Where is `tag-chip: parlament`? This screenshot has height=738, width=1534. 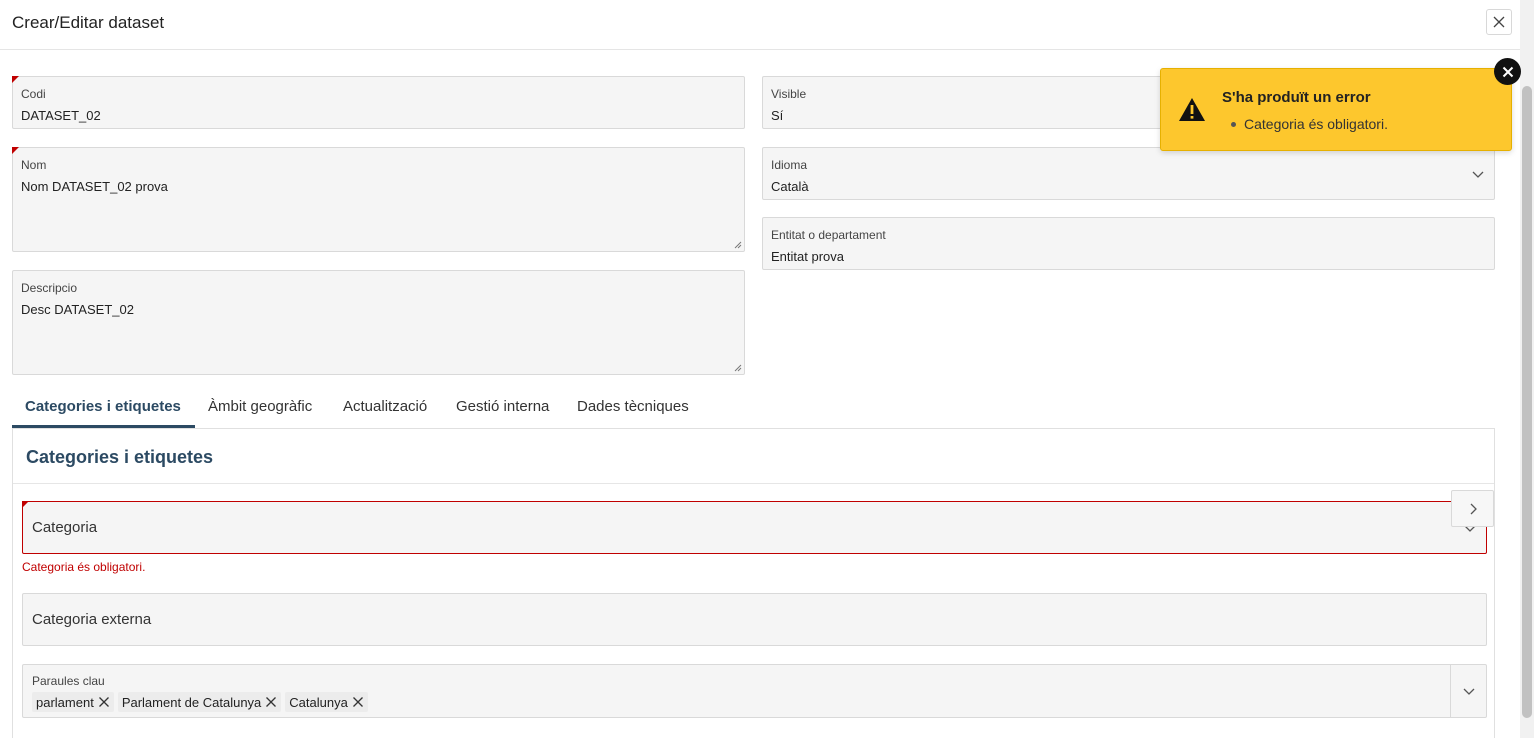 tag-chip: parlament is located at coordinates (73, 702).